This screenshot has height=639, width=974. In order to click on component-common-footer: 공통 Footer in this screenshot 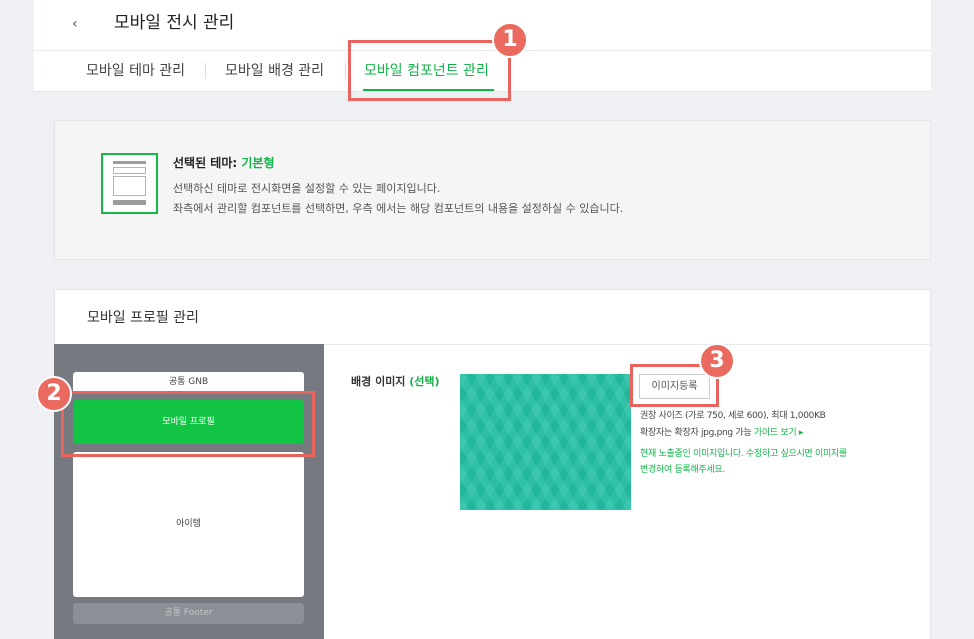, I will do `click(188, 613)`.